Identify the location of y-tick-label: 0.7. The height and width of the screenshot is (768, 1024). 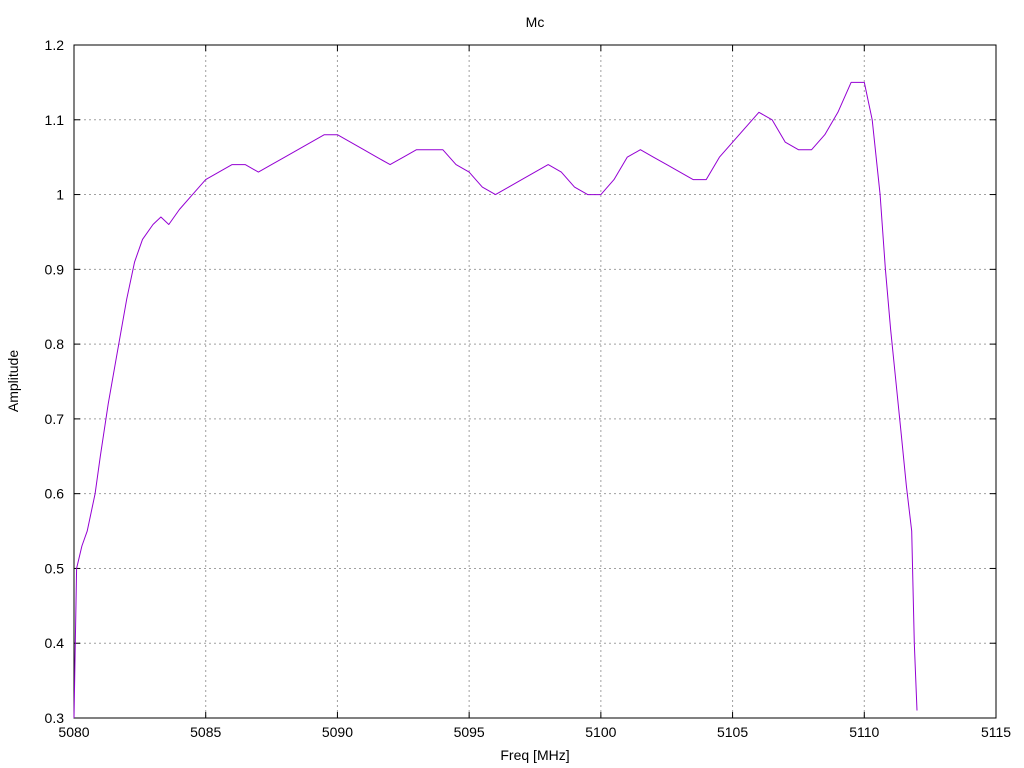
(55, 419).